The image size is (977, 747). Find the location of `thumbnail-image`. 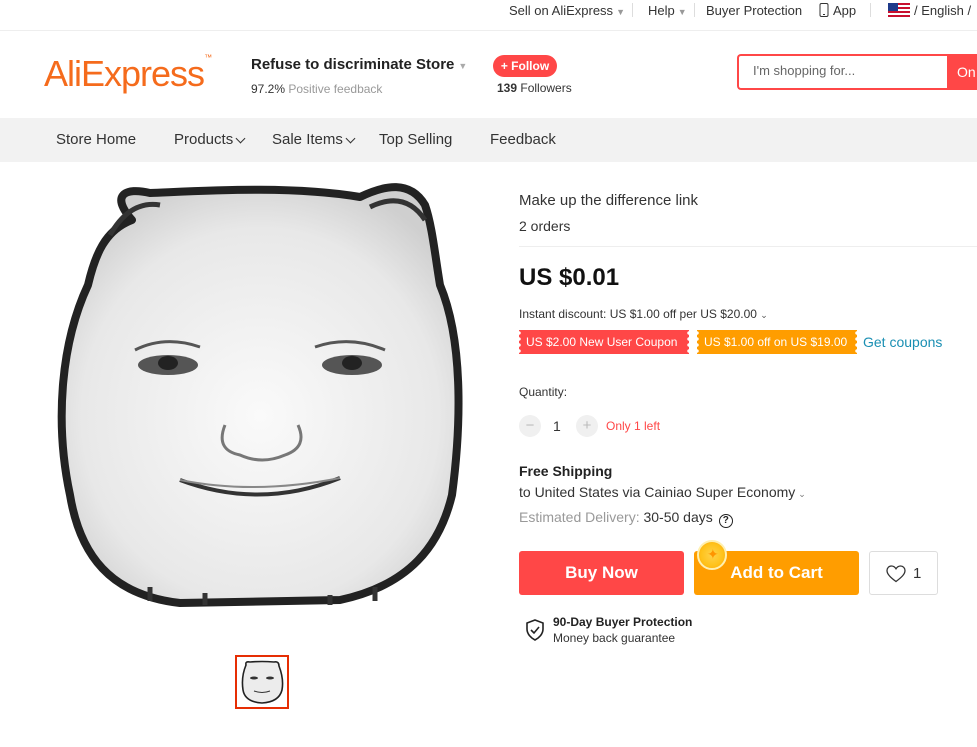

thumbnail-image is located at coordinates (262, 682).